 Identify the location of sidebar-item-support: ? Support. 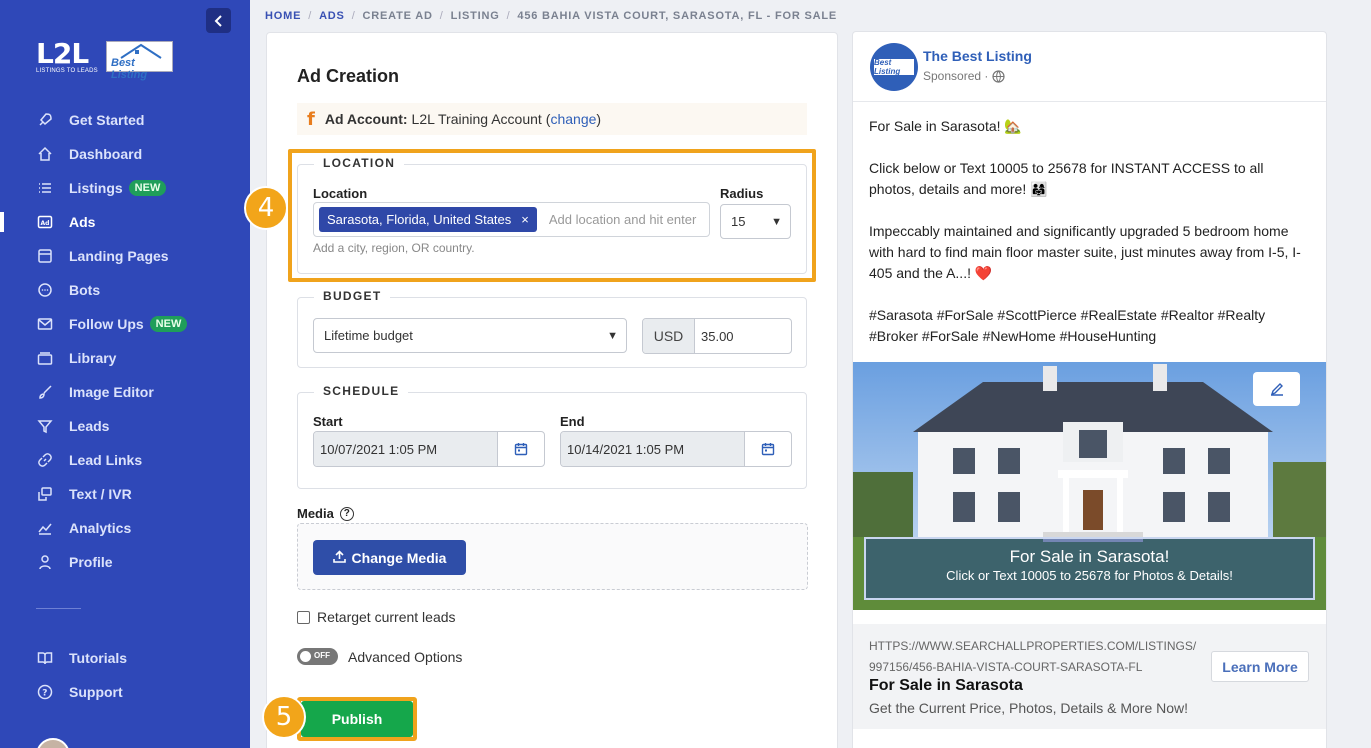
(125, 692).